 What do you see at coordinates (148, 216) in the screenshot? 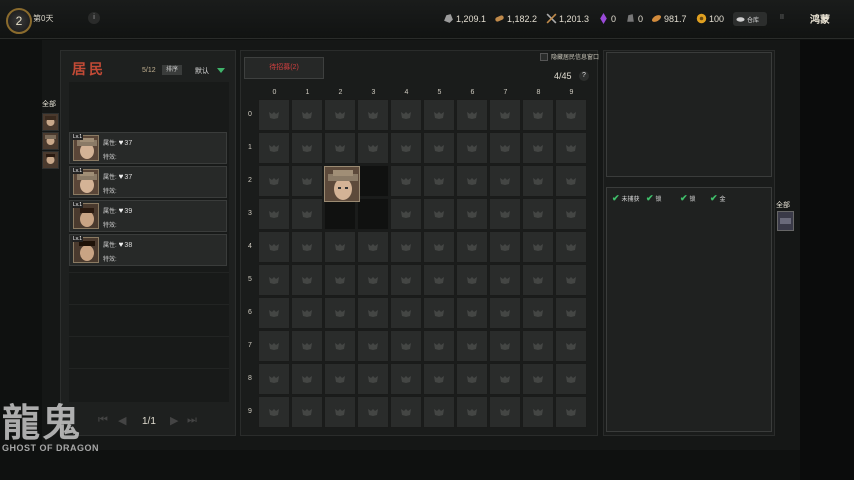
I see `resident-card: Lv.1 属性: ♥39 特效:` at bounding box center [148, 216].